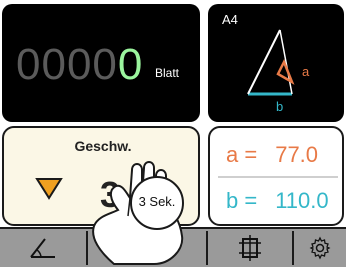 This screenshot has width=346, height=267. What do you see at coordinates (67, 64) in the screenshot?
I see `counter-leading-zeros: 0000` at bounding box center [67, 64].